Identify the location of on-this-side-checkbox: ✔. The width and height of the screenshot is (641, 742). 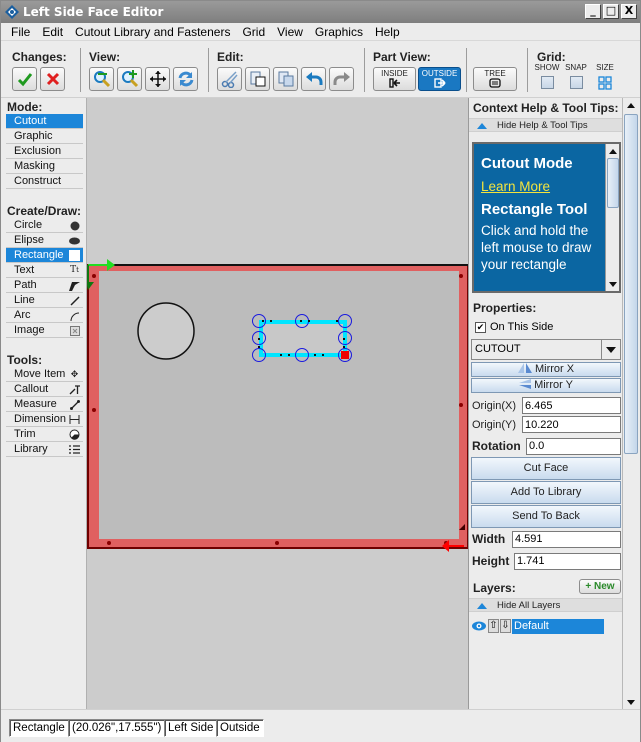
(480, 327).